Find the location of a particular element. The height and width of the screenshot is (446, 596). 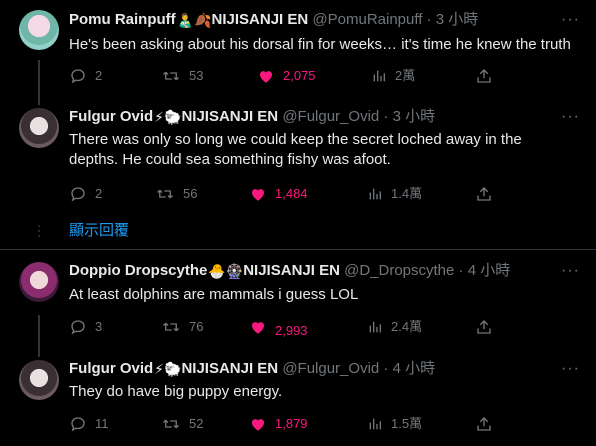

handle: @D_Dropscythe is located at coordinates (399, 270).